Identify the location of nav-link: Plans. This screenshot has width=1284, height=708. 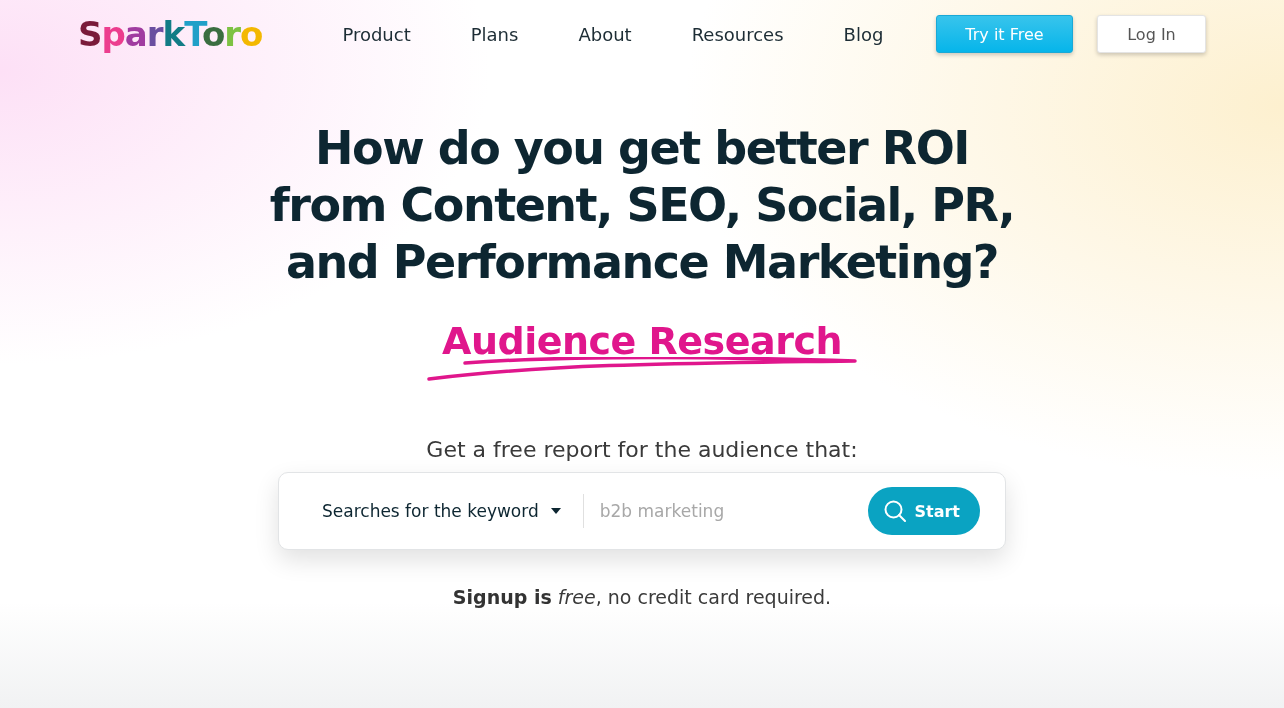
(494, 34).